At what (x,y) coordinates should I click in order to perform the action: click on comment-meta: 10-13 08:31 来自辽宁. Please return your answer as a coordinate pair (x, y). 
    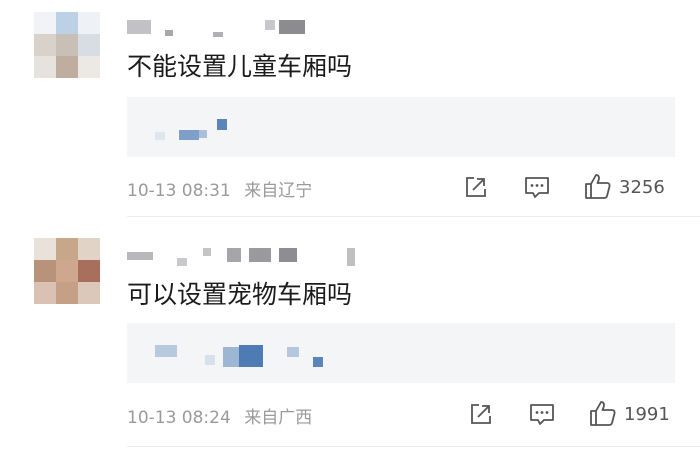
    Looking at the image, I should click on (219, 188).